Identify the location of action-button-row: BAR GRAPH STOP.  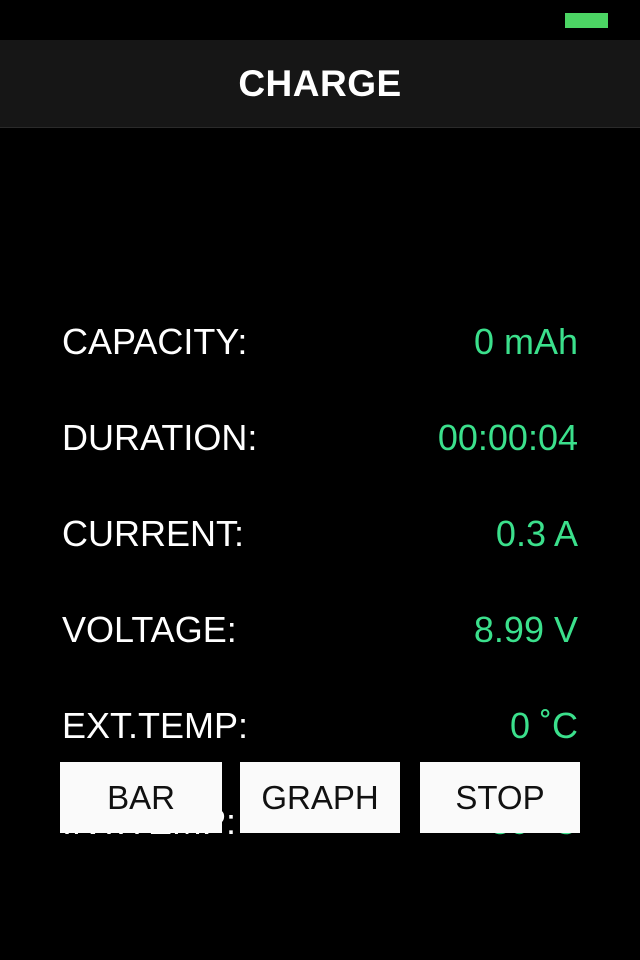
(320, 797).